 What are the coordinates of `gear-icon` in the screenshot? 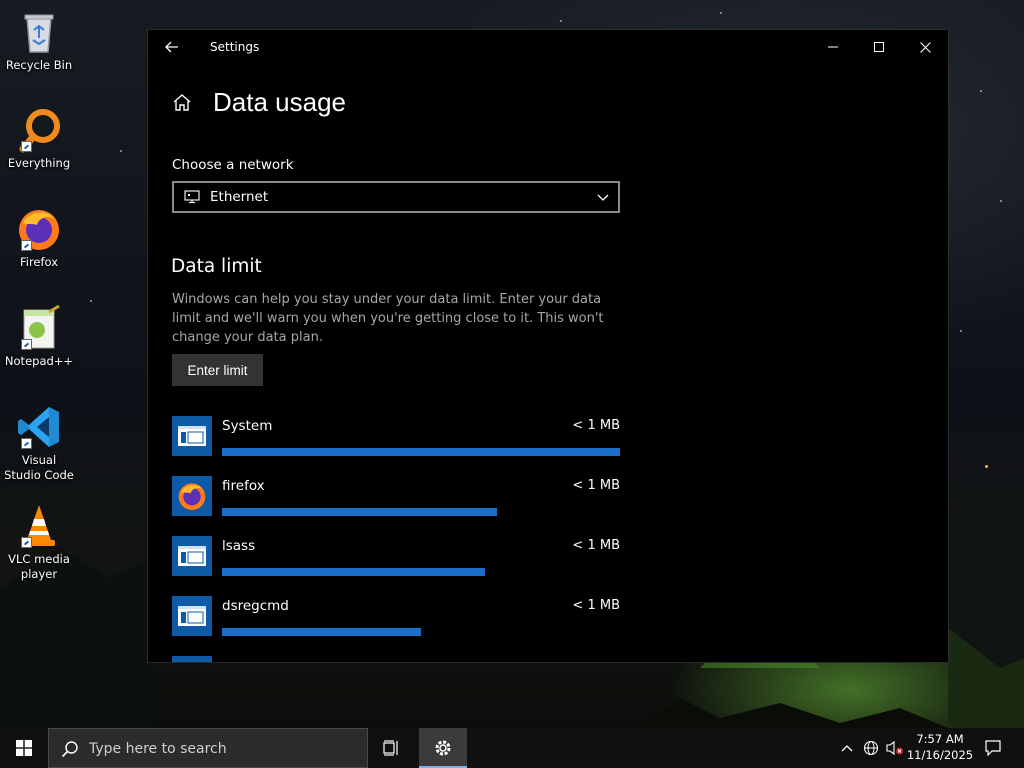 It's located at (443, 748).